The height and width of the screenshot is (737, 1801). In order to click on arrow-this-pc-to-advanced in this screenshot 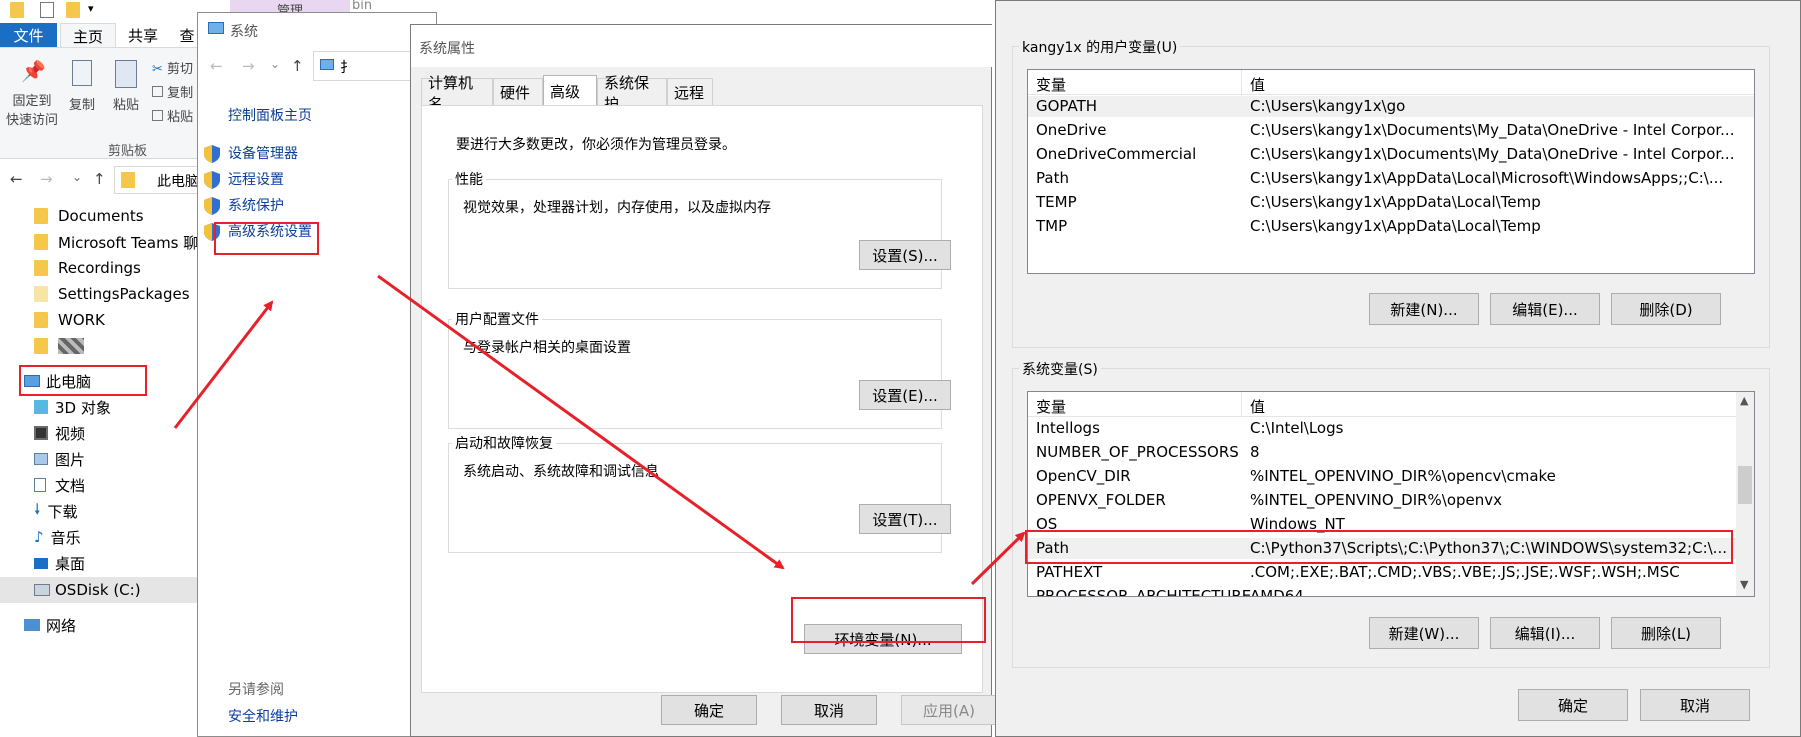, I will do `click(223, 364)`.